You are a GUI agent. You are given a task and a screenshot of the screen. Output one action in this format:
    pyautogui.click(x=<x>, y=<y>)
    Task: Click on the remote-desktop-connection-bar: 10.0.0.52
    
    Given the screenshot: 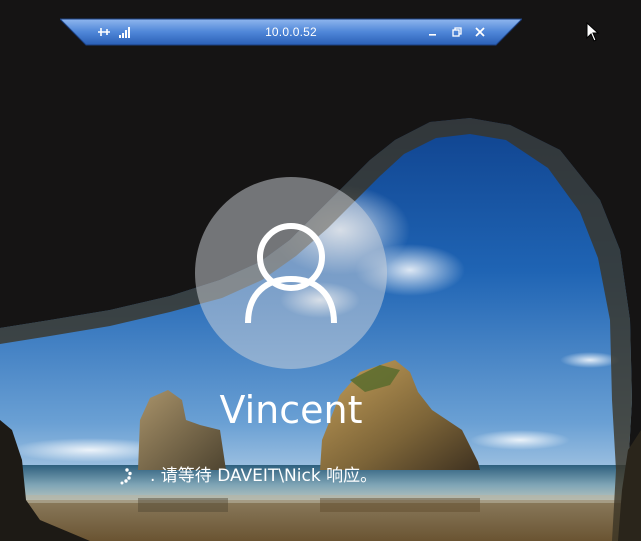 What is the action you would take?
    pyautogui.click(x=291, y=32)
    